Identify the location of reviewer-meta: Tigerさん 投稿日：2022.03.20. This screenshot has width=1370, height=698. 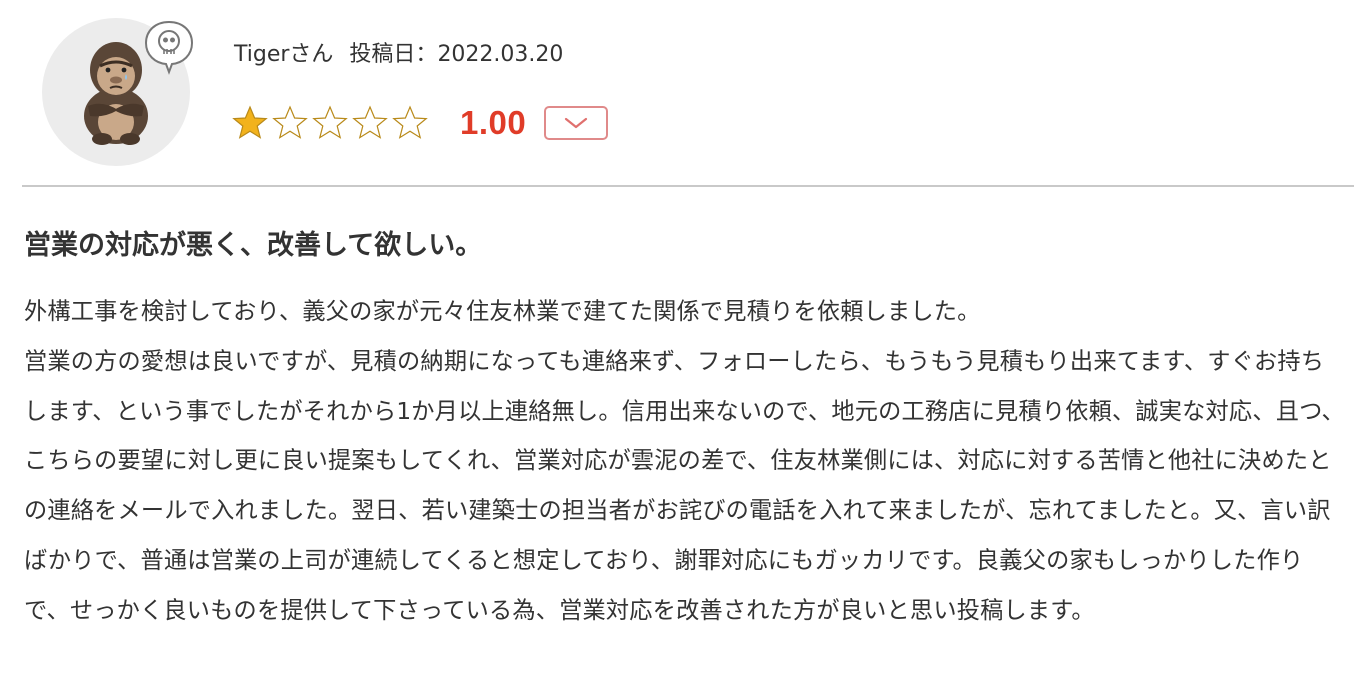
(398, 55).